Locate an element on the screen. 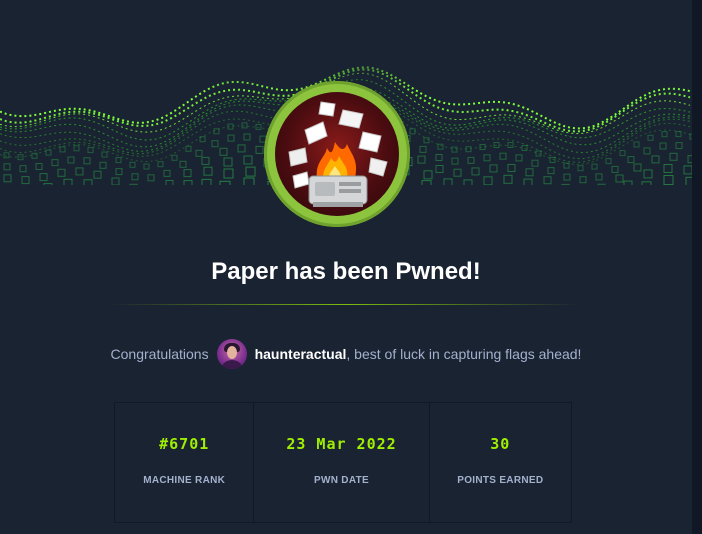 The height and width of the screenshot is (534, 702). stat-value: #6701 is located at coordinates (184, 444).